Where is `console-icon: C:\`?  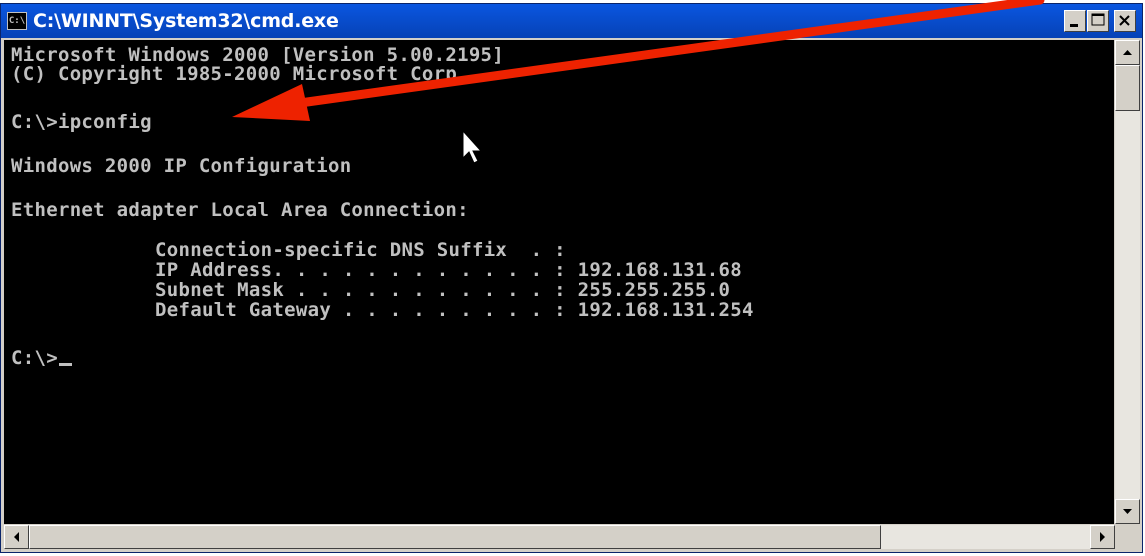
console-icon: C:\ is located at coordinates (17, 21).